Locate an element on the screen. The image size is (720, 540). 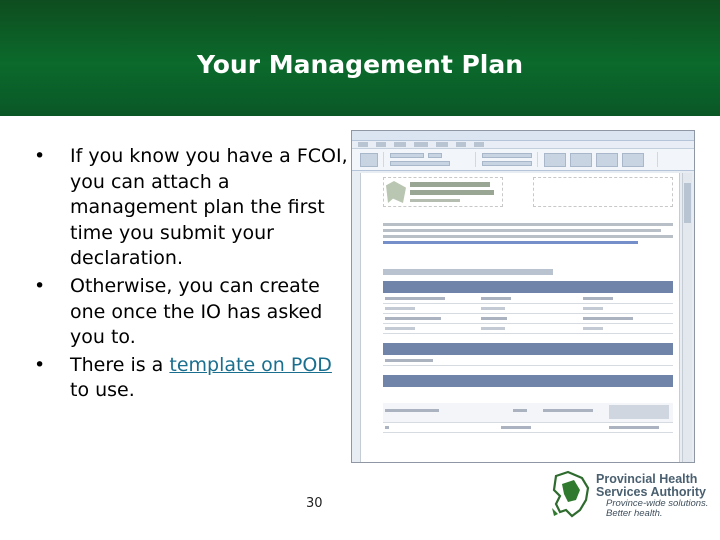
word-ribbon-tabs is located at coordinates (523, 145).